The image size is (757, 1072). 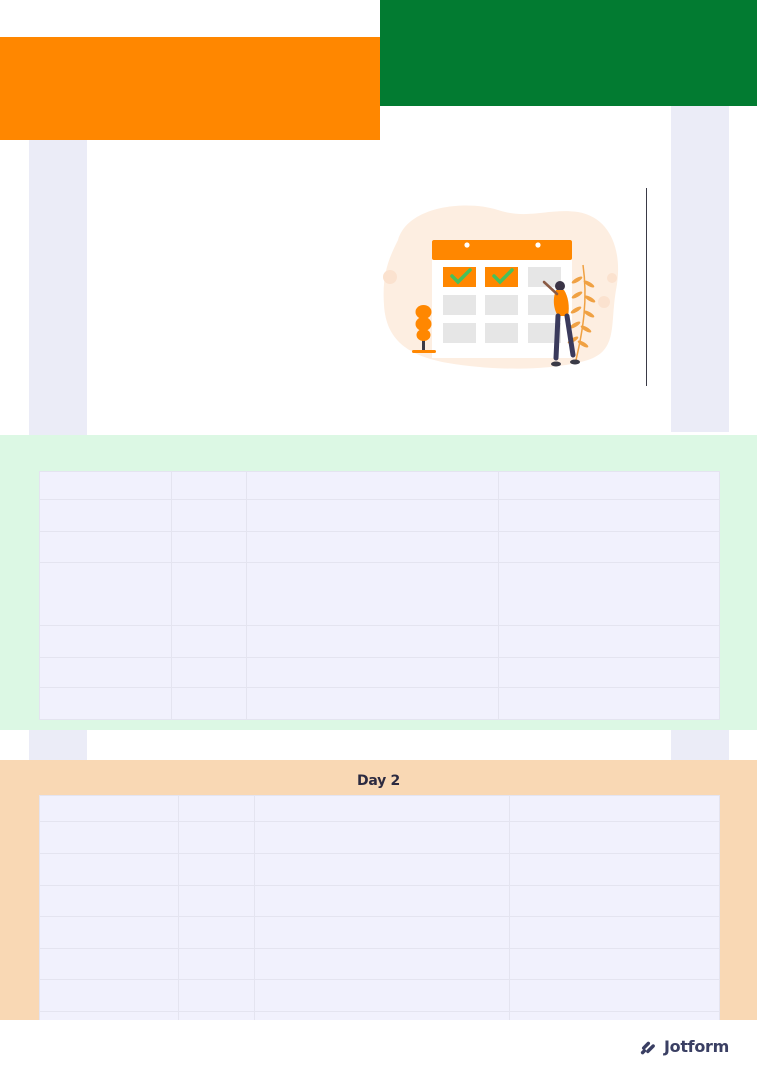 What do you see at coordinates (190, 88) in the screenshot?
I see `orange-header-block` at bounding box center [190, 88].